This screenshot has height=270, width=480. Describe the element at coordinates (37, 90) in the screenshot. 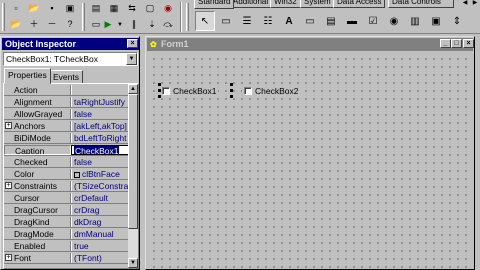

I see `property-name: Action` at that location.